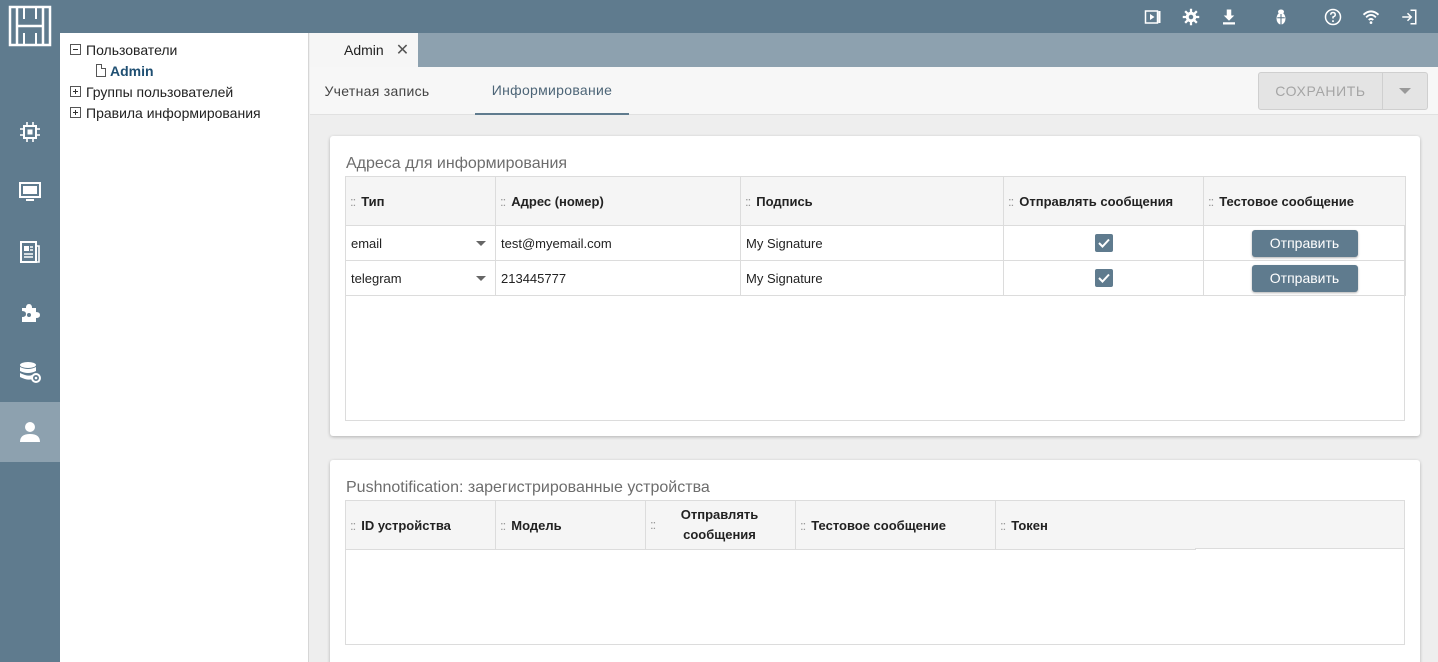 This screenshot has height=662, width=1438. I want to click on column-header-test-message: :: Тестовое сообщение, so click(895, 525).